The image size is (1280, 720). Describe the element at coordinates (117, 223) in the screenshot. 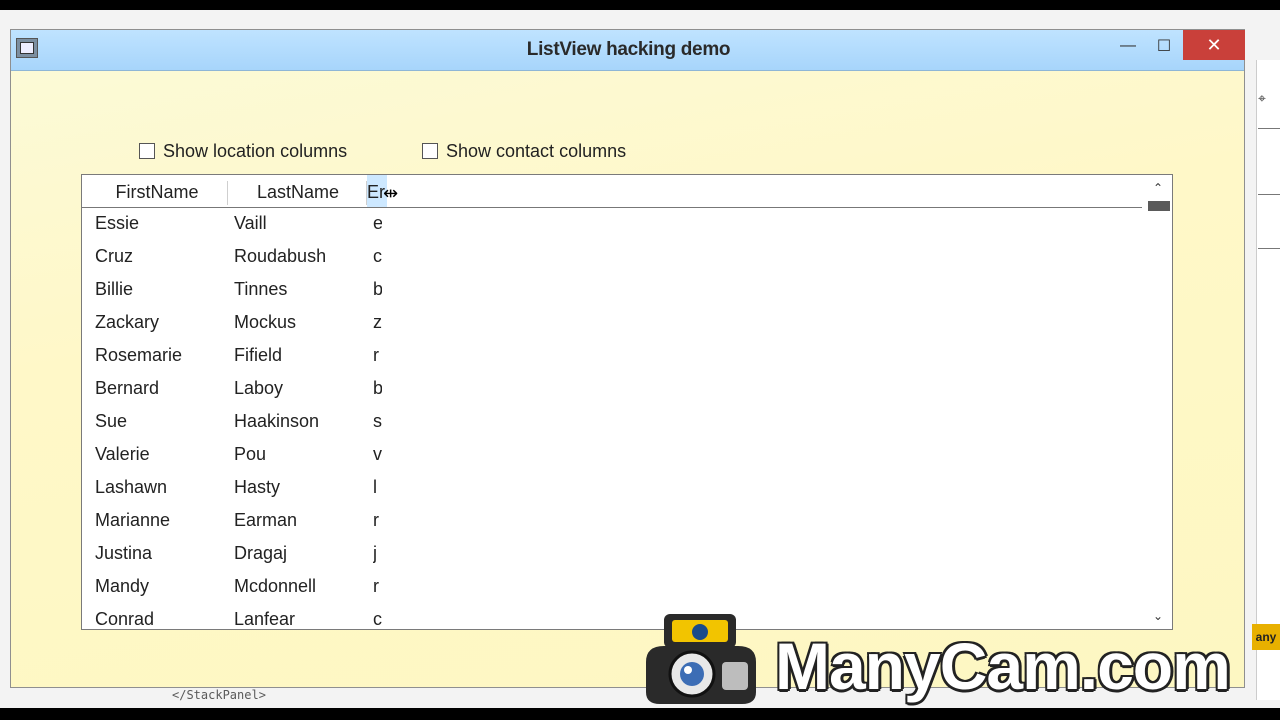

I see `firstname-cell: Essie` at that location.